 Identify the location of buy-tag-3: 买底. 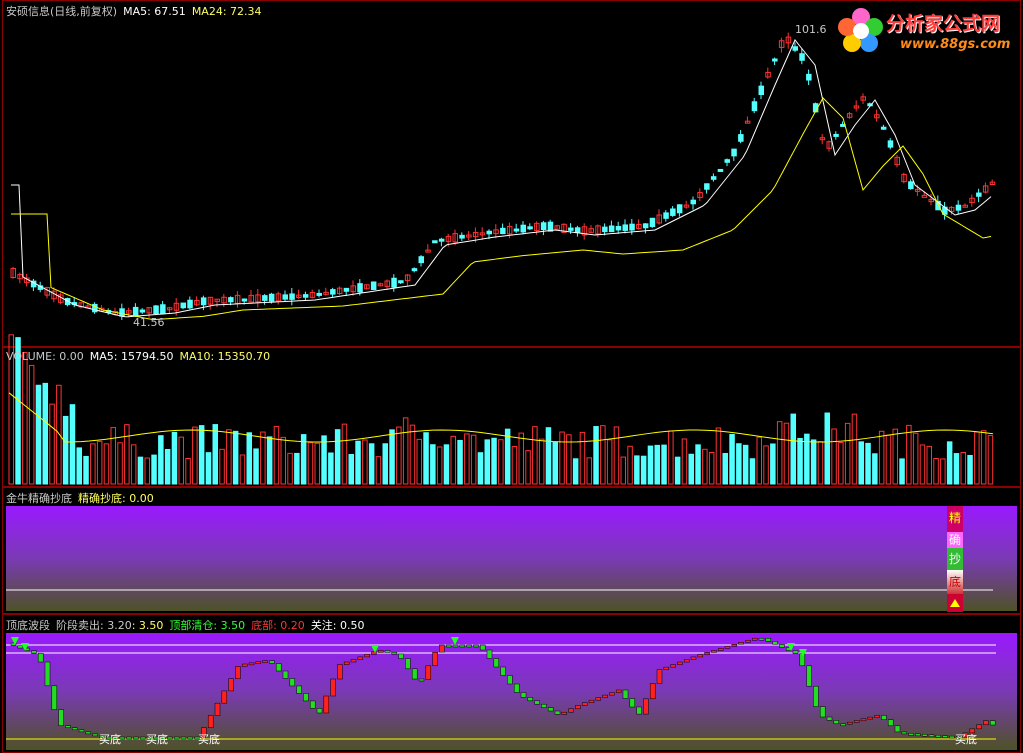
(209, 739).